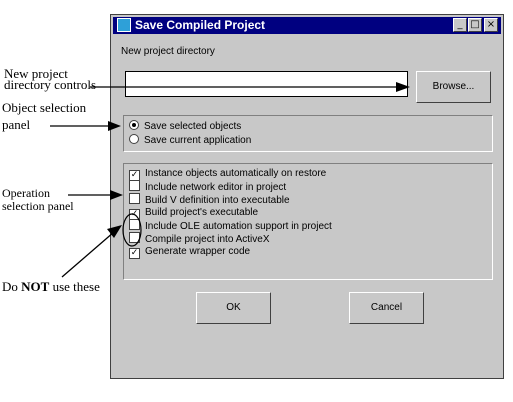 The height and width of the screenshot is (402, 513). Describe the element at coordinates (16, 124) in the screenshot. I see `annotation-object-panel-line2: panel` at that location.